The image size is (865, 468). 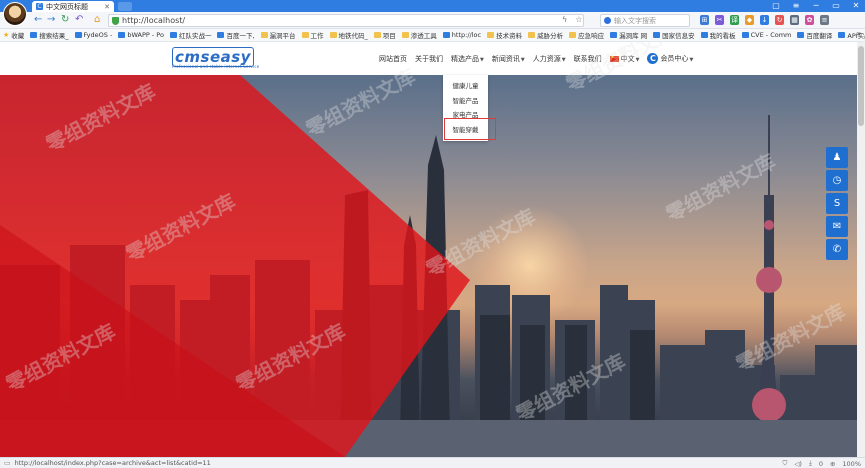 I want to click on download-status-icon: ⤓, so click(x=810, y=463).